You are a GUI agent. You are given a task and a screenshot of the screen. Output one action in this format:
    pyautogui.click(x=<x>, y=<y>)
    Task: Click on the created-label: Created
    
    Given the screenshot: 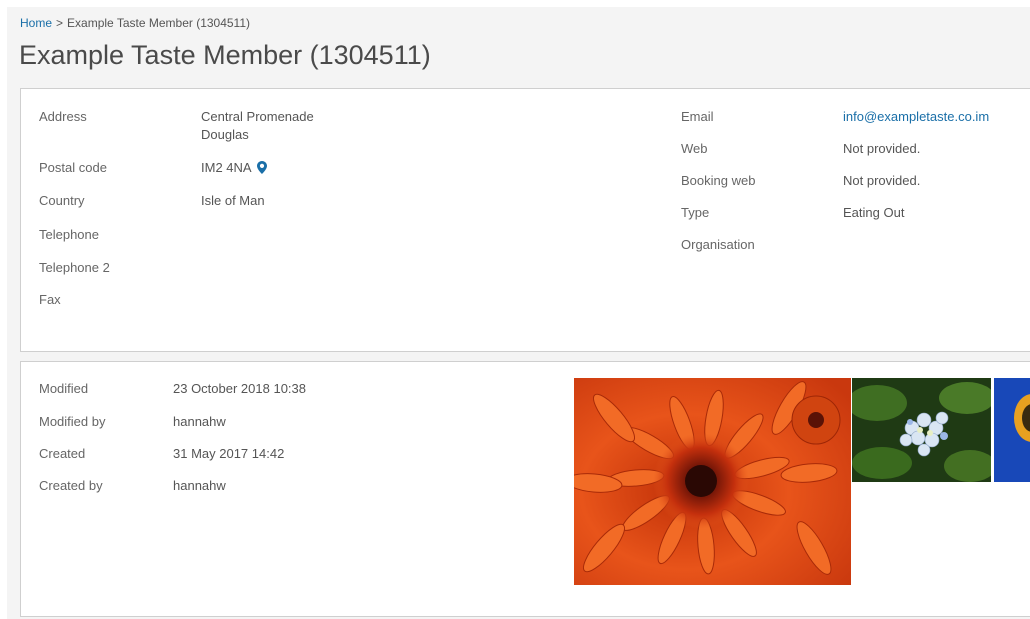 What is the action you would take?
    pyautogui.click(x=62, y=453)
    